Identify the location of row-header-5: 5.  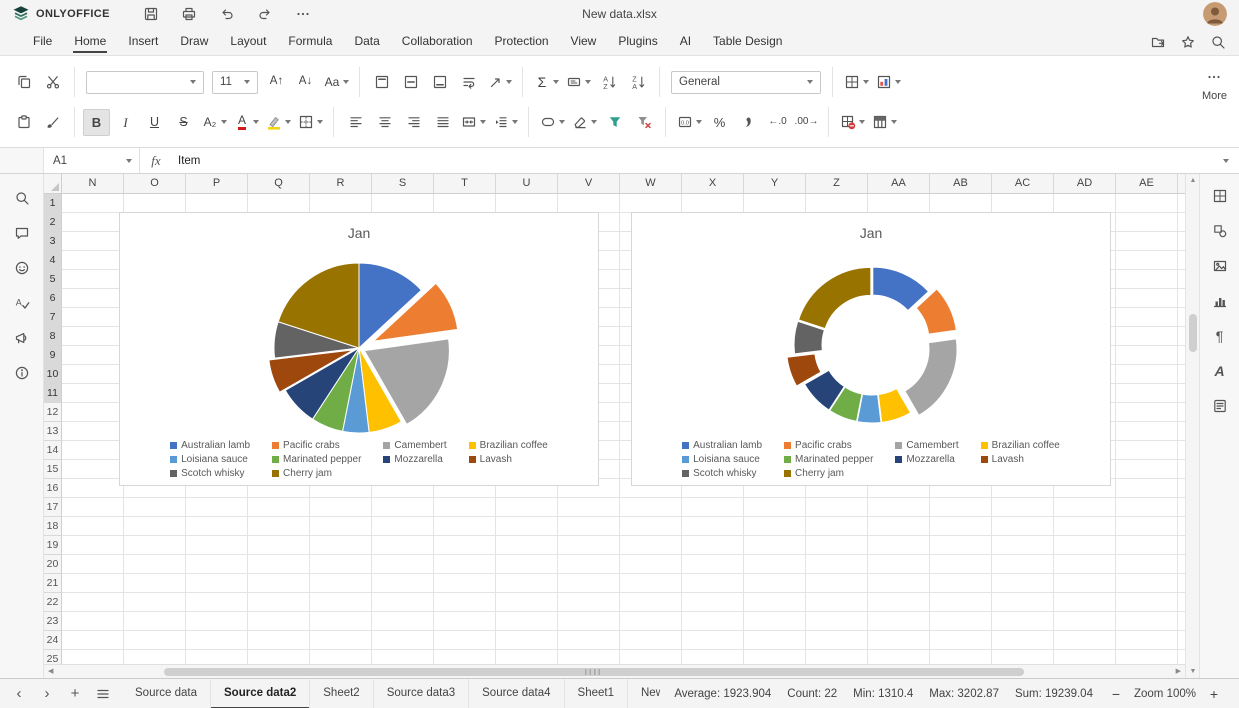
(53, 279).